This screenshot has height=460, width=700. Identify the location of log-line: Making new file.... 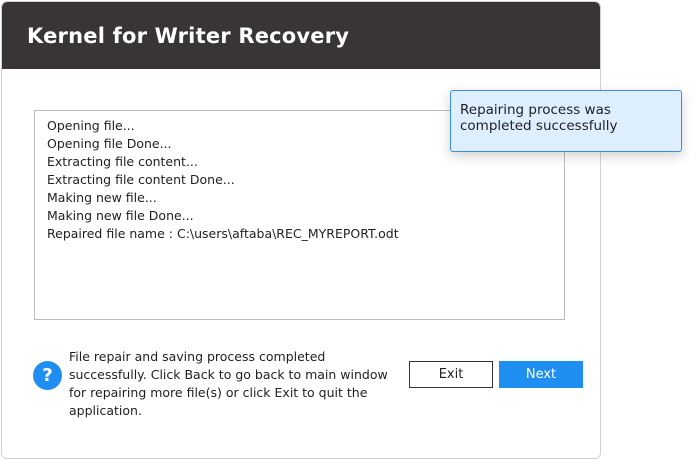
(102, 197).